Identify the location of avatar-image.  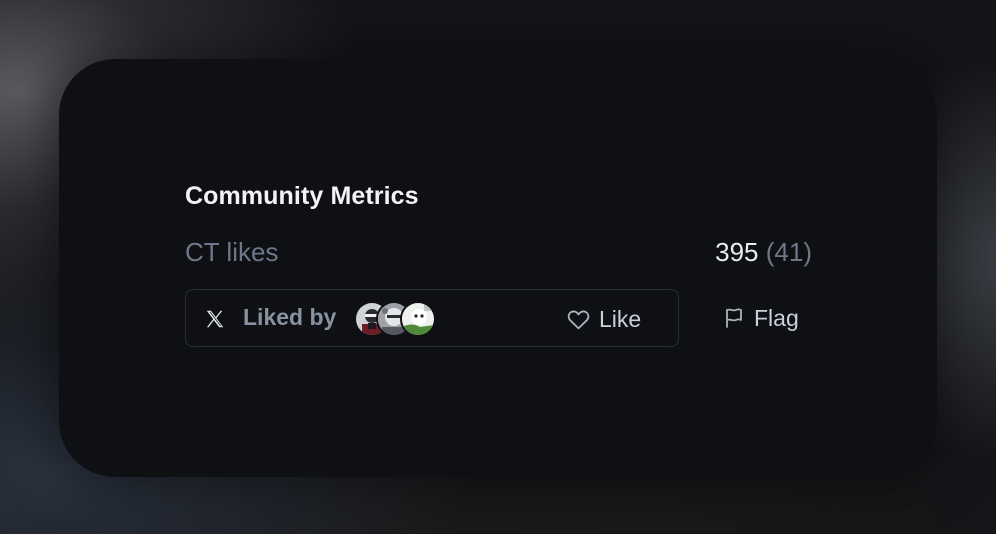
(418, 319).